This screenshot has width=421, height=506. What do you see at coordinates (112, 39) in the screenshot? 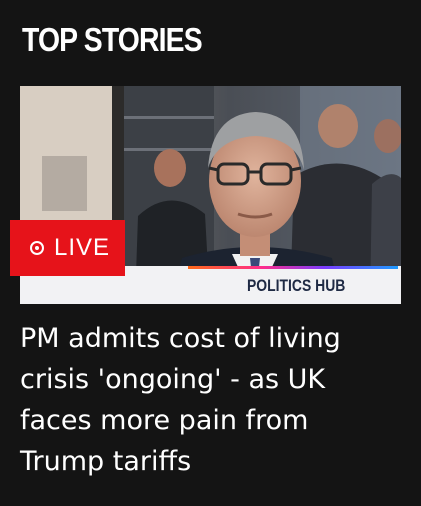
I see `section-title: TOP STORIES` at bounding box center [112, 39].